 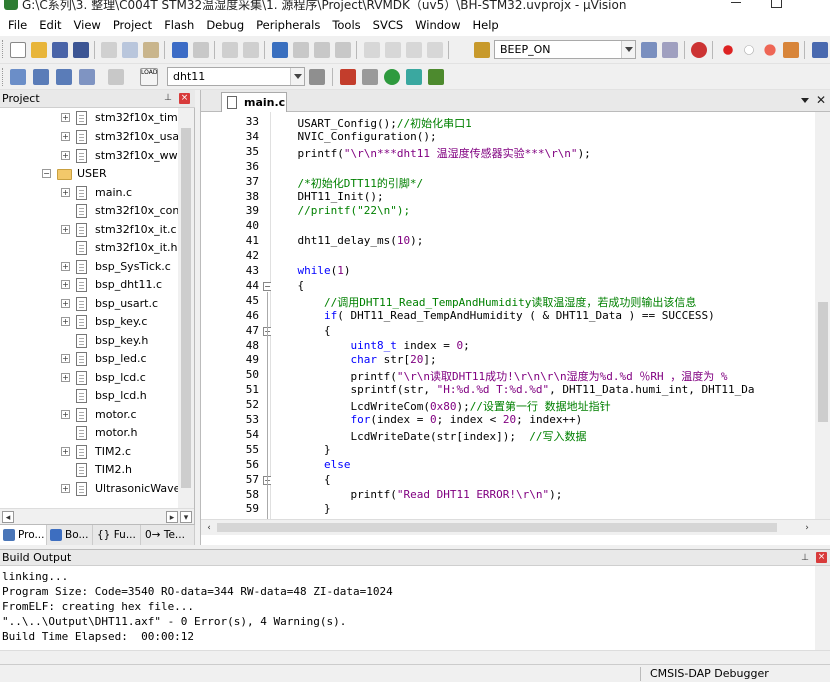 I want to click on find-icon, so click(x=649, y=50).